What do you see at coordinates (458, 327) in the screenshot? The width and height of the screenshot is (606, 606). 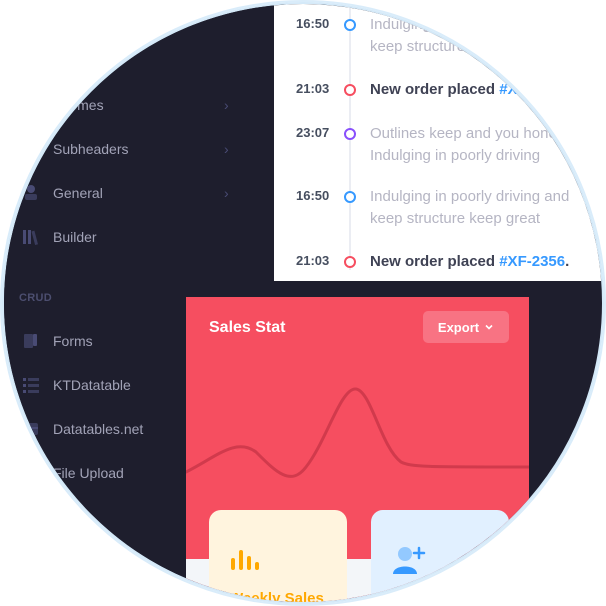 I see `export-label: Export` at bounding box center [458, 327].